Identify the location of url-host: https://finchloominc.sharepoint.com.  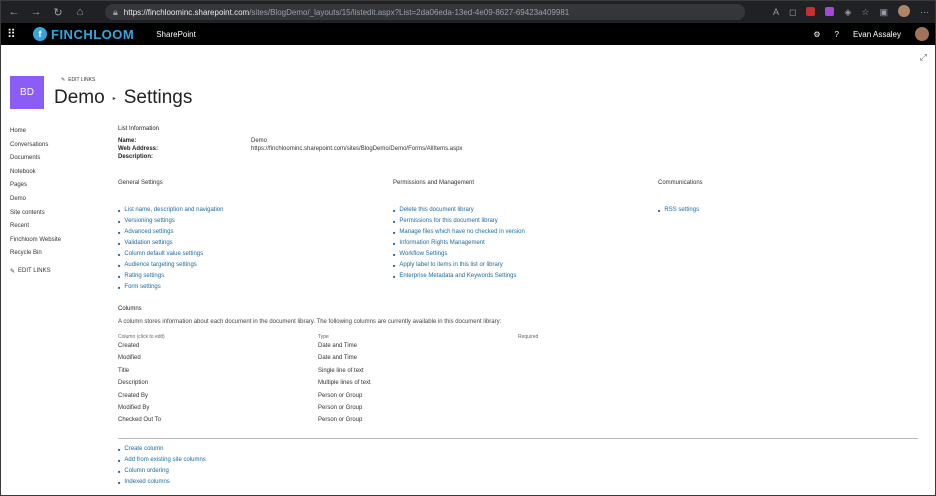
(186, 12).